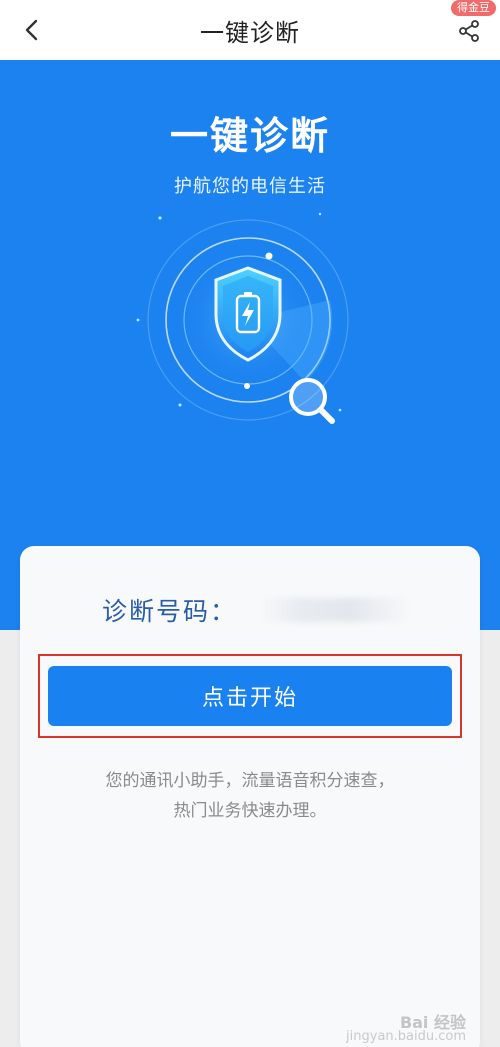 This screenshot has height=1047, width=500. What do you see at coordinates (242, 318) in the screenshot?
I see `diagnosis-illustration` at bounding box center [242, 318].